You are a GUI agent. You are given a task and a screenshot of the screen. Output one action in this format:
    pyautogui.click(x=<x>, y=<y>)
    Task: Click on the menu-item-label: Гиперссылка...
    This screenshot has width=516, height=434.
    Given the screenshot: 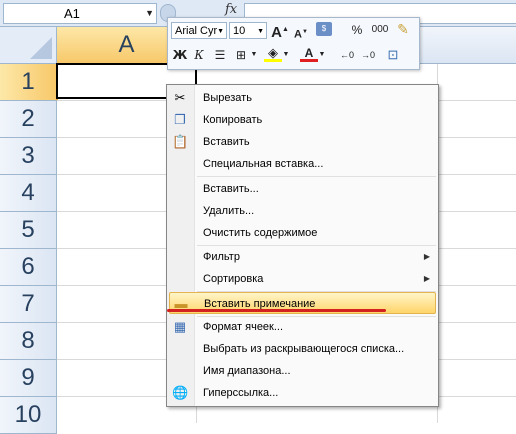 What is the action you would take?
    pyautogui.click(x=241, y=393)
    